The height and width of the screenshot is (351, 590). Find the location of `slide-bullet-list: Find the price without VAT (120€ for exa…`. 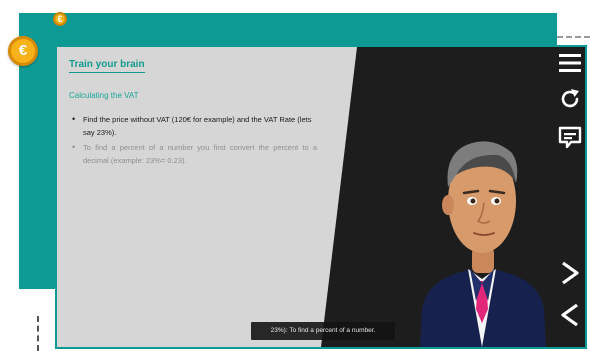

slide-bullet-list: Find the price without VAT (120€ for exa… is located at coordinates (193, 141).